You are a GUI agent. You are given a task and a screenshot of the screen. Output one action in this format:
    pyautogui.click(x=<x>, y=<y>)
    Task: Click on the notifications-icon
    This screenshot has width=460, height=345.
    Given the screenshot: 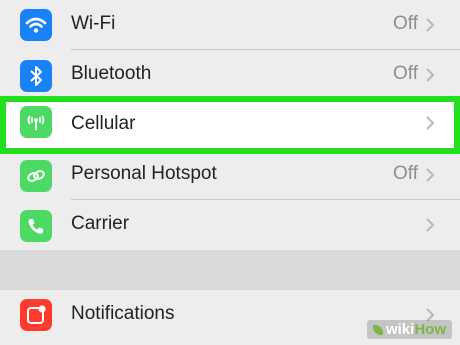 What is the action you would take?
    pyautogui.click(x=36, y=315)
    